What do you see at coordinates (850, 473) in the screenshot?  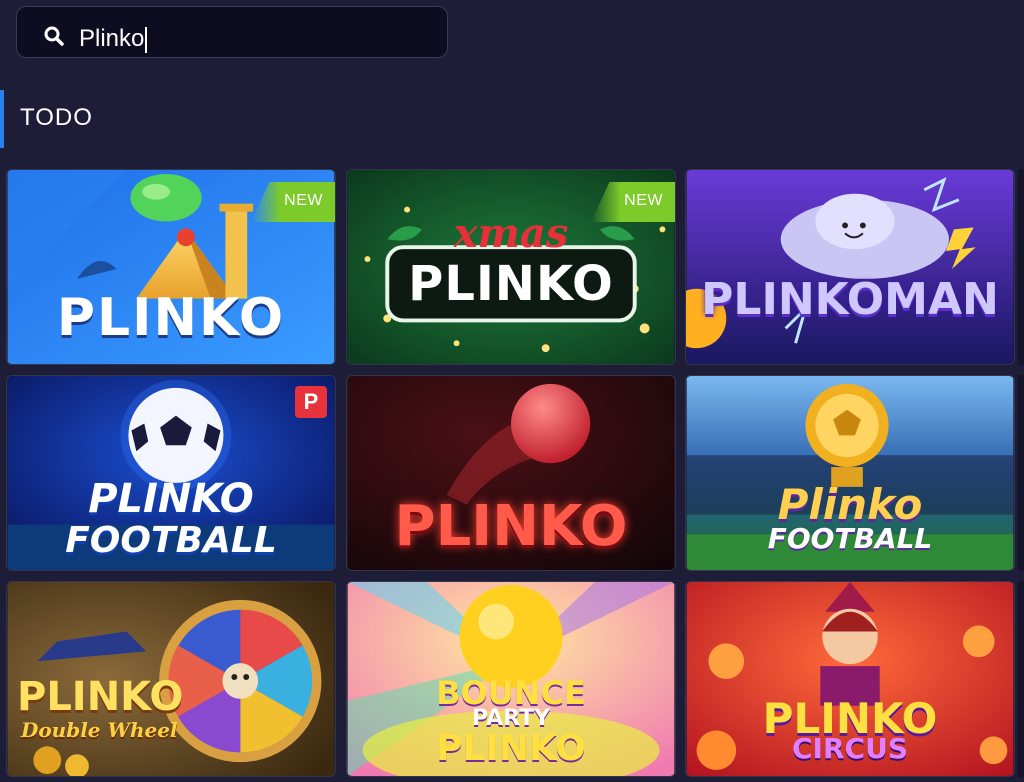 I see `game-tile-plinko-football-2: Plinko FOOTBALL` at bounding box center [850, 473].